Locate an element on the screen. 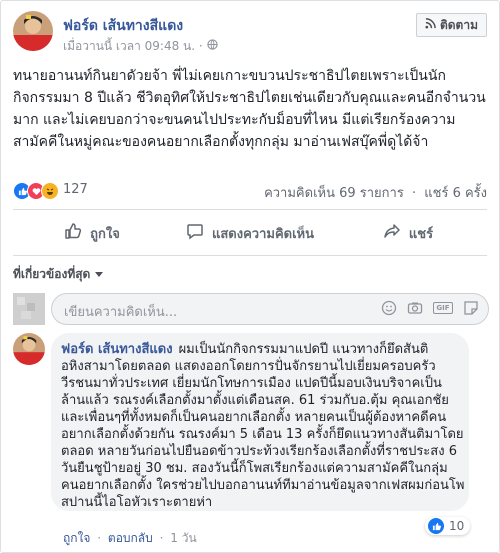  like-button: ถูกใจ is located at coordinates (92, 233).